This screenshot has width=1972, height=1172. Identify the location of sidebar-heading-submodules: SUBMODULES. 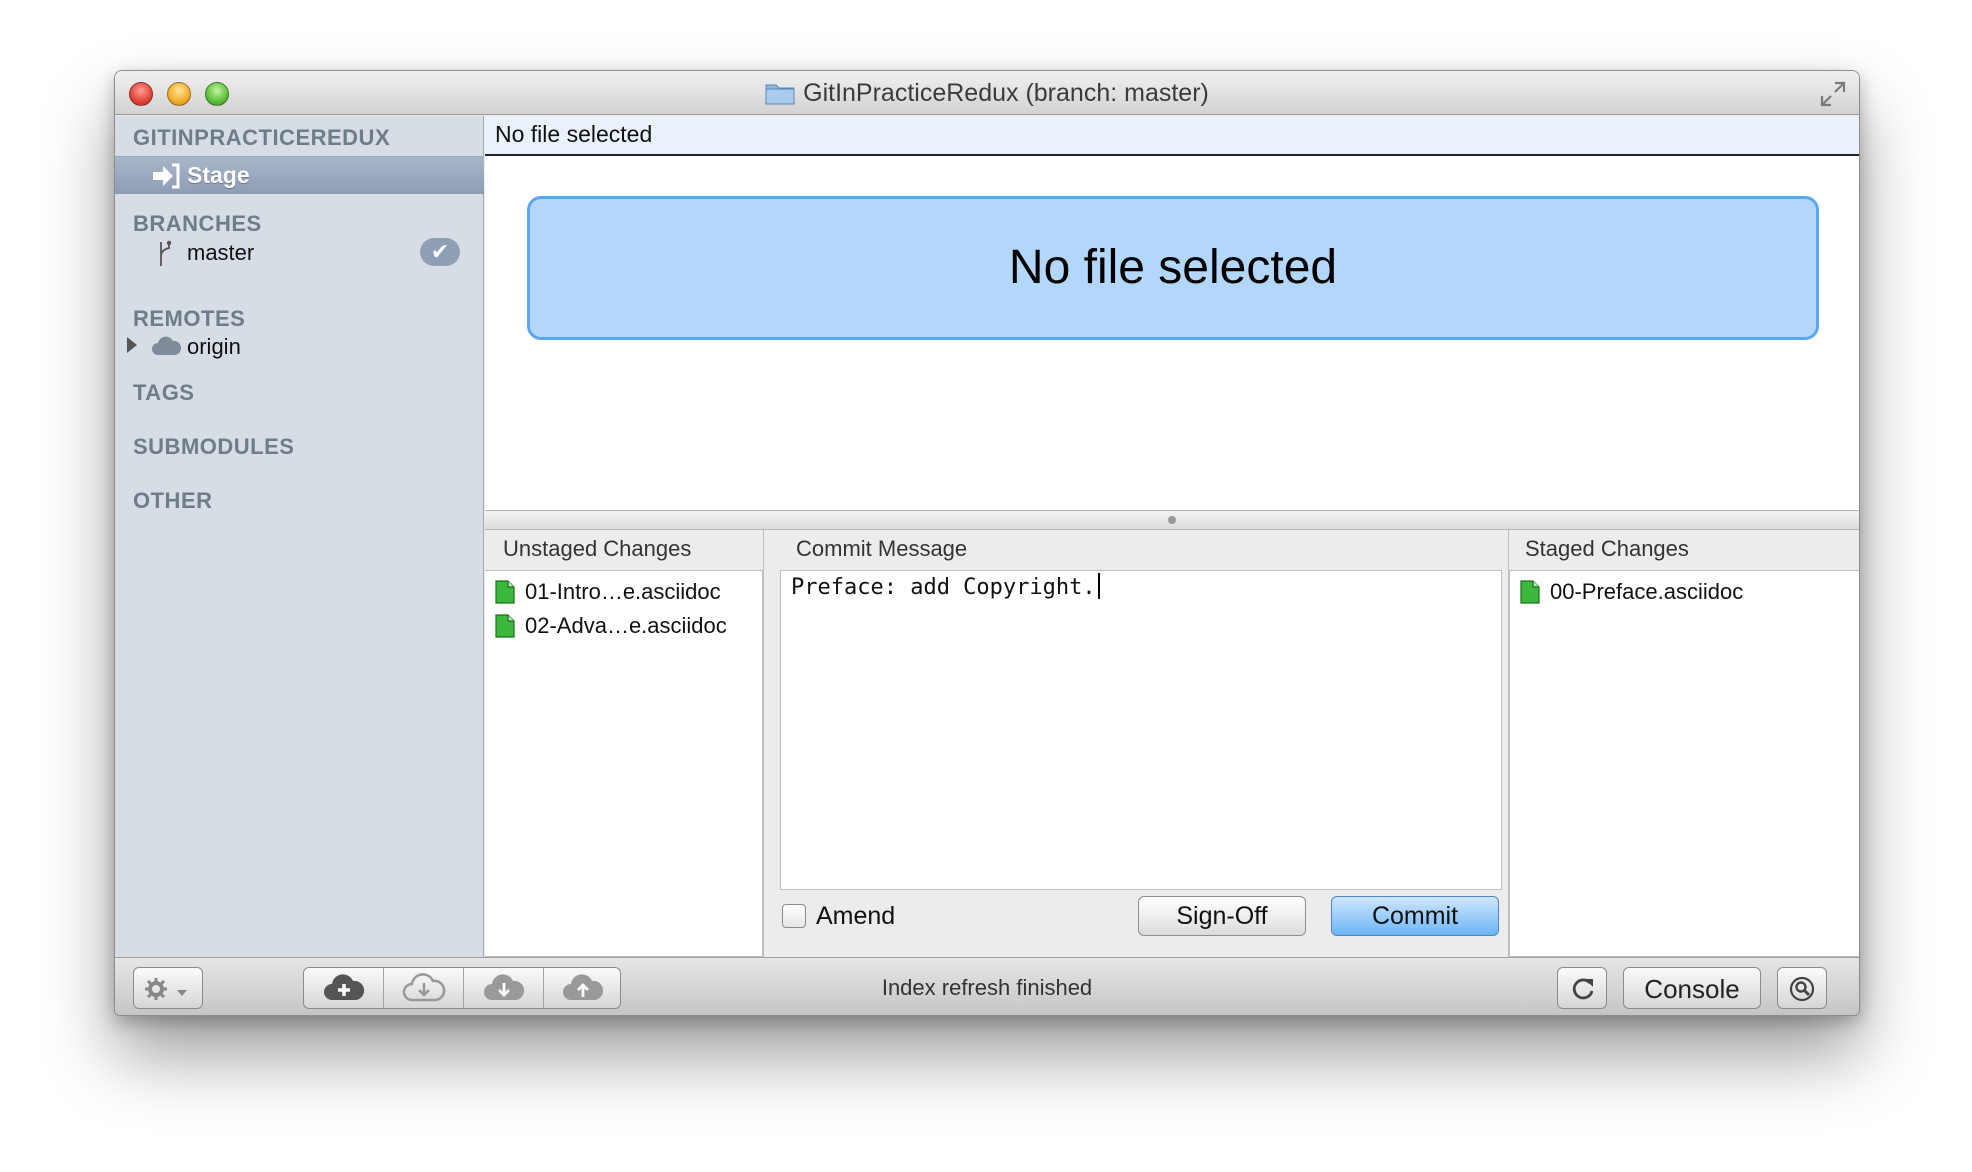
(213, 447).